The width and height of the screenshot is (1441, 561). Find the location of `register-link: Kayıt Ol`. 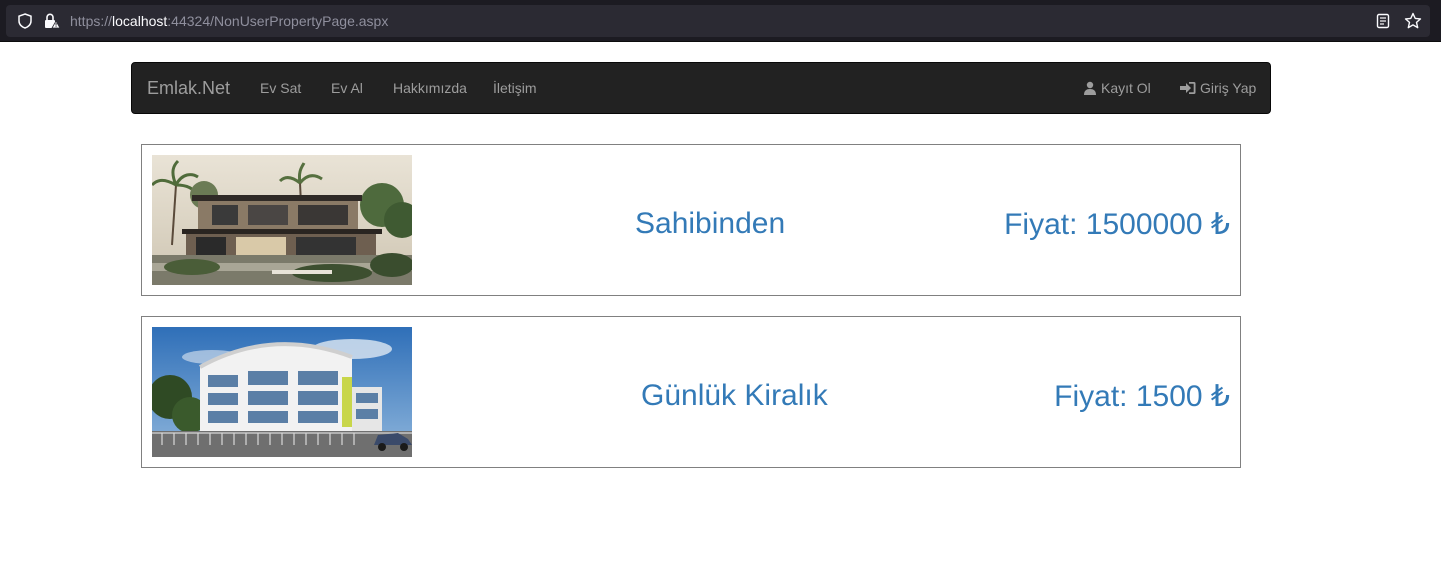

register-link: Kayıt Ol is located at coordinates (1117, 88).